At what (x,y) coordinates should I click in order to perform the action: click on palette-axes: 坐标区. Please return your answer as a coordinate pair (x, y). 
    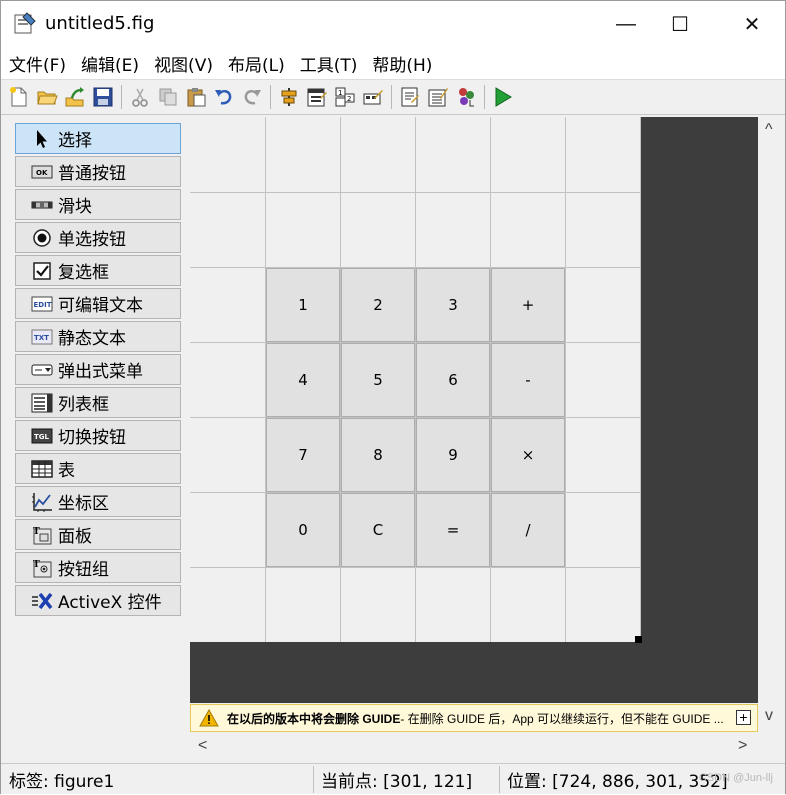
    Looking at the image, I should click on (98, 501).